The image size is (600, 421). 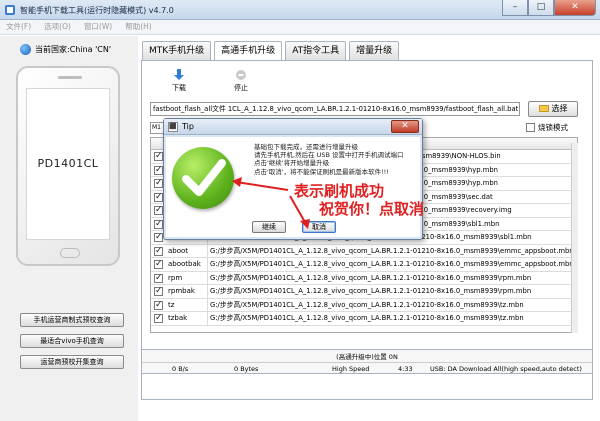 I want to click on arrow-head-cancel, so click(x=305, y=224).